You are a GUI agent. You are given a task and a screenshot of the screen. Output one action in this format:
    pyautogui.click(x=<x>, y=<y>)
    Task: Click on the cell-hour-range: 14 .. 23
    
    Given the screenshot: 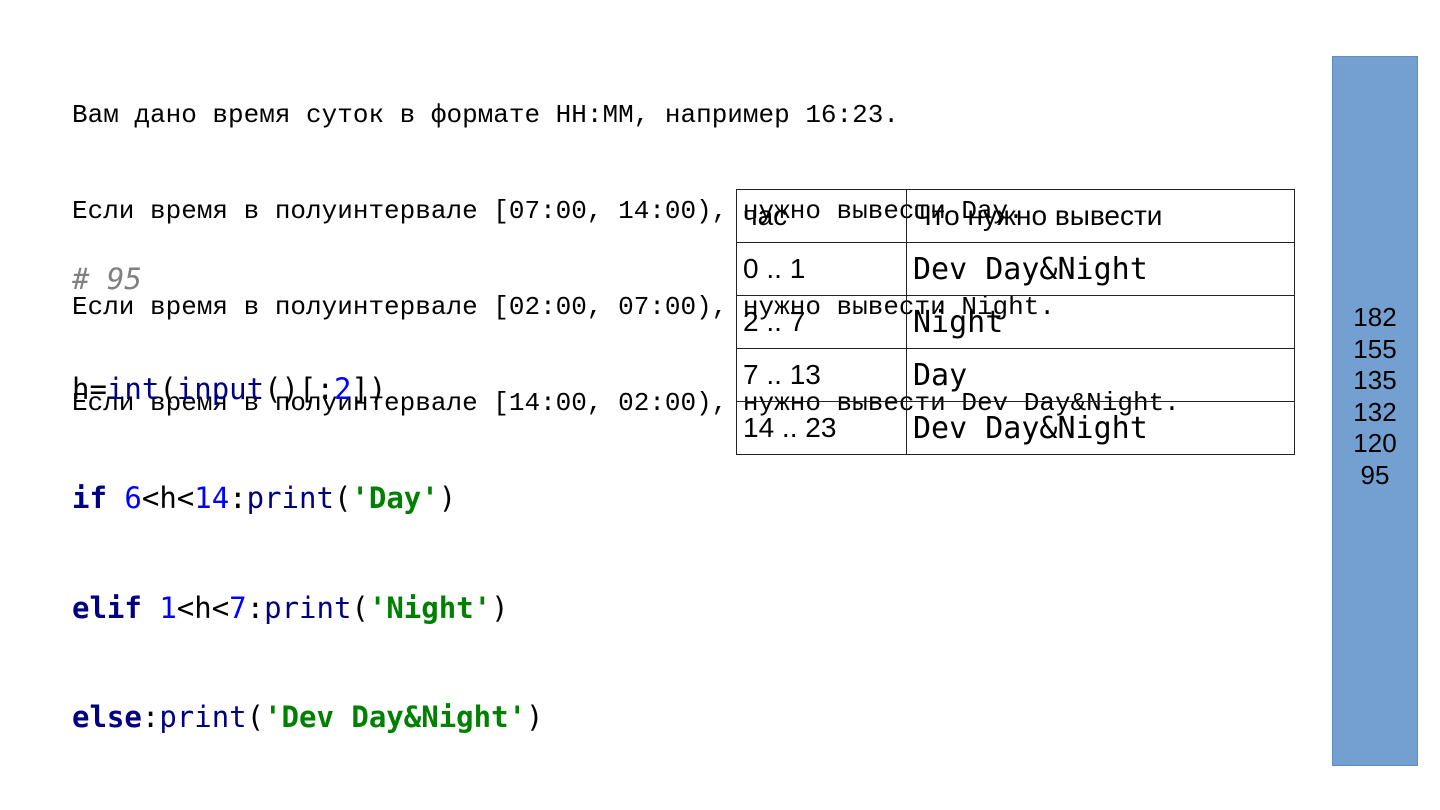 What is the action you would take?
    pyautogui.click(x=821, y=428)
    